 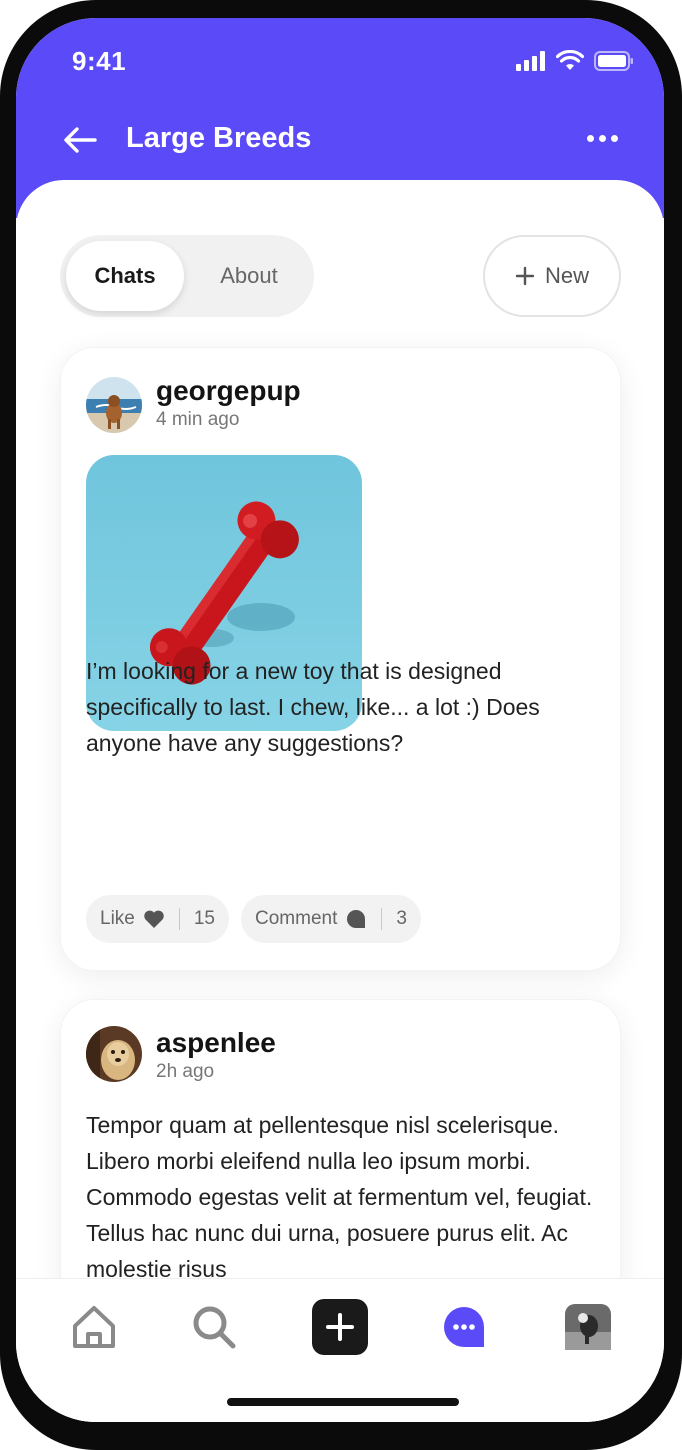 What do you see at coordinates (125, 276) in the screenshot?
I see `tab-chats: Chats` at bounding box center [125, 276].